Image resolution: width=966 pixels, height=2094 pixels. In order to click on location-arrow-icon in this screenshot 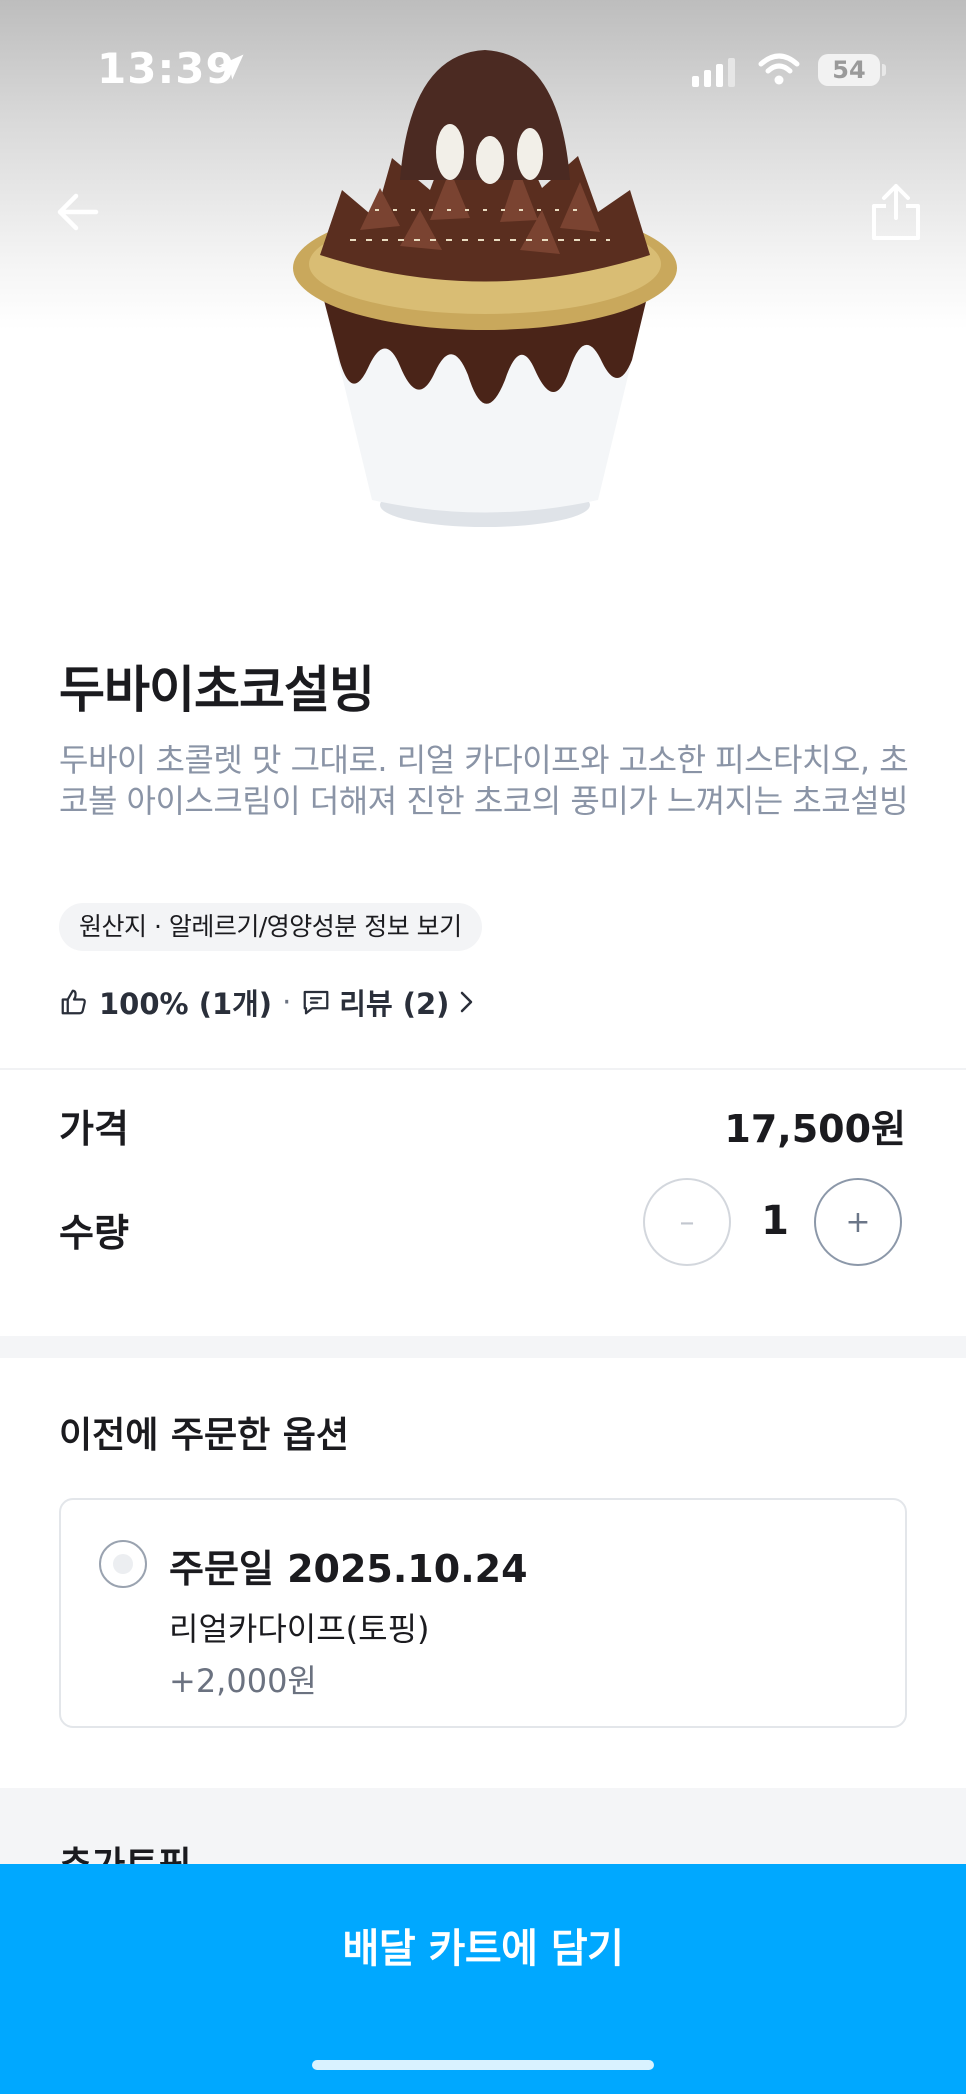, I will do `click(231, 67)`.